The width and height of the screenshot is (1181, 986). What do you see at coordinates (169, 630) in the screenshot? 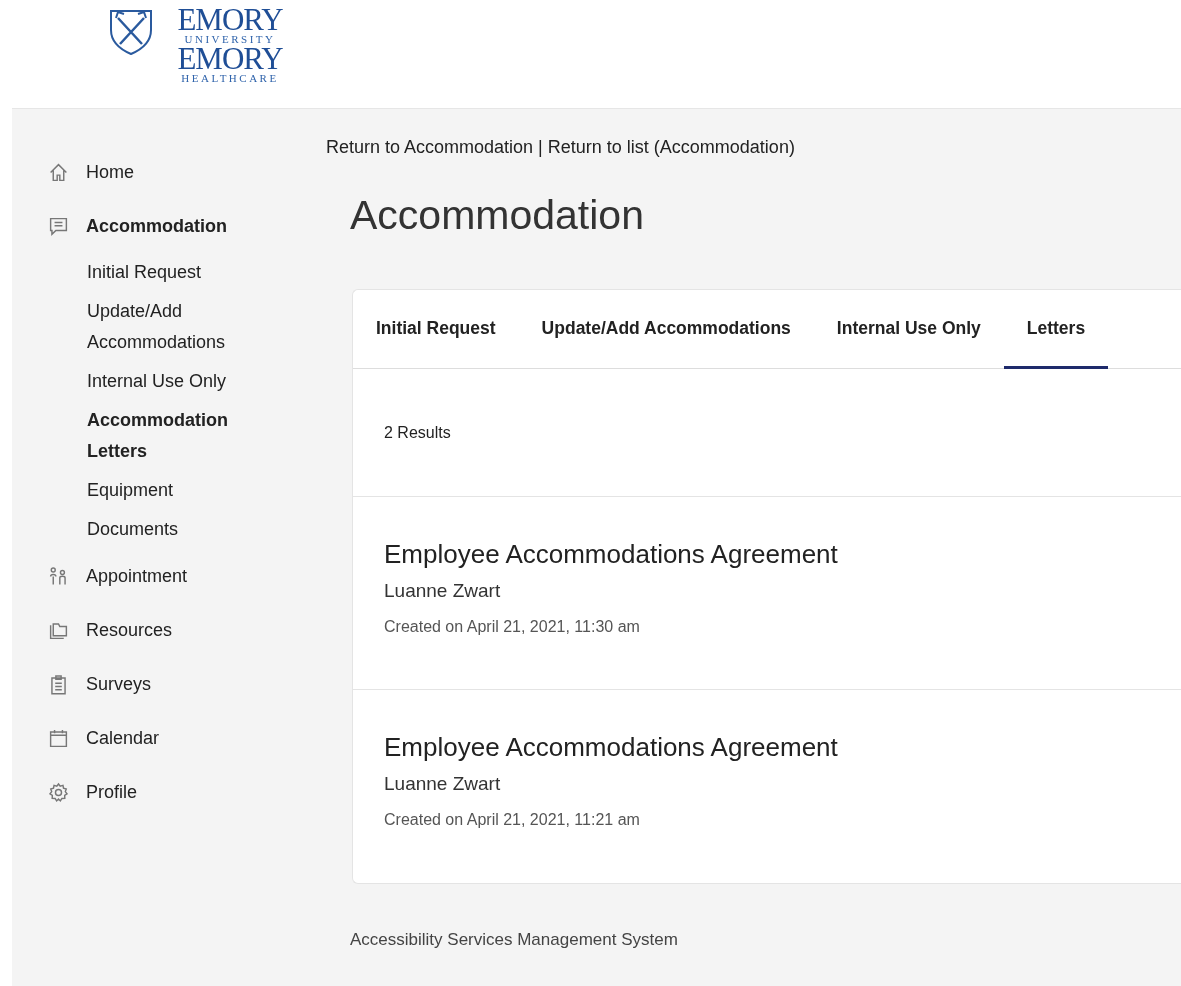
I see `nav-item: Resources` at bounding box center [169, 630].